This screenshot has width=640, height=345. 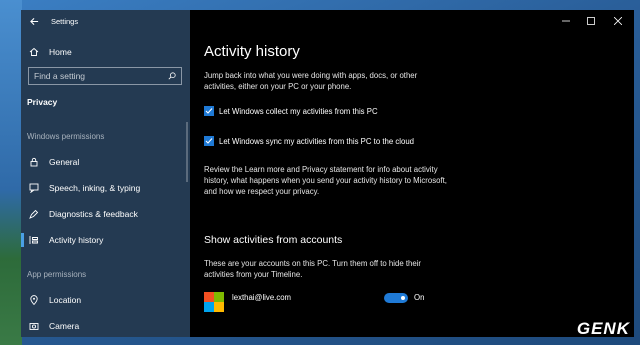 What do you see at coordinates (273, 240) in the screenshot?
I see `accounts-heading: Show activities from accounts` at bounding box center [273, 240].